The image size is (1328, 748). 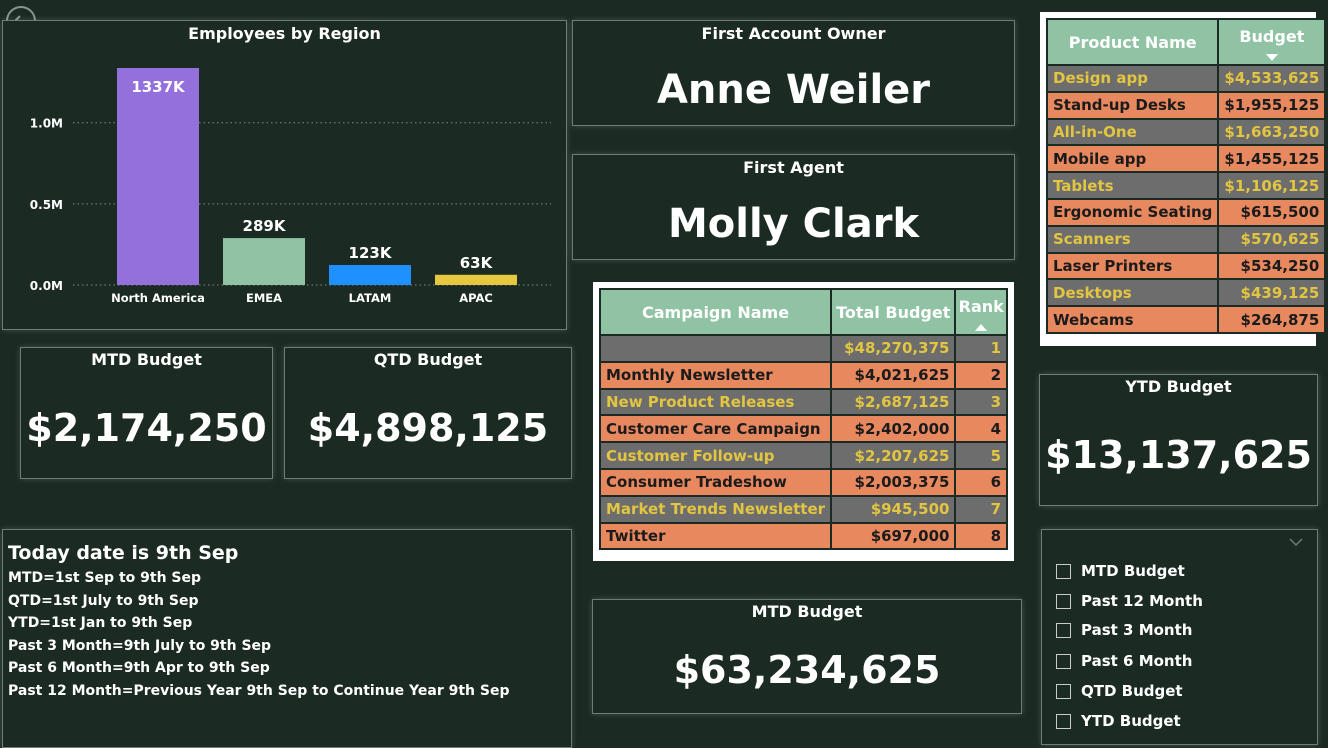 What do you see at coordinates (1272, 132) in the screenshot?
I see `budget-cell: $1,663,250` at bounding box center [1272, 132].